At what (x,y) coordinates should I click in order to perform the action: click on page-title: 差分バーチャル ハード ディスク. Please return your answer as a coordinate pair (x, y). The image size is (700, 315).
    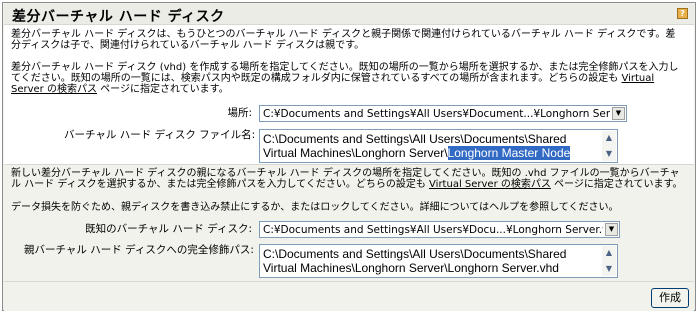
    Looking at the image, I should click on (118, 17).